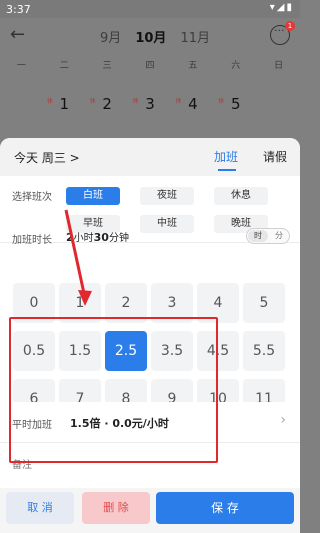 The width and height of the screenshot is (320, 533). Describe the element at coordinates (32, 240) in the screenshot. I see `duration-label: 加班时长` at that location.